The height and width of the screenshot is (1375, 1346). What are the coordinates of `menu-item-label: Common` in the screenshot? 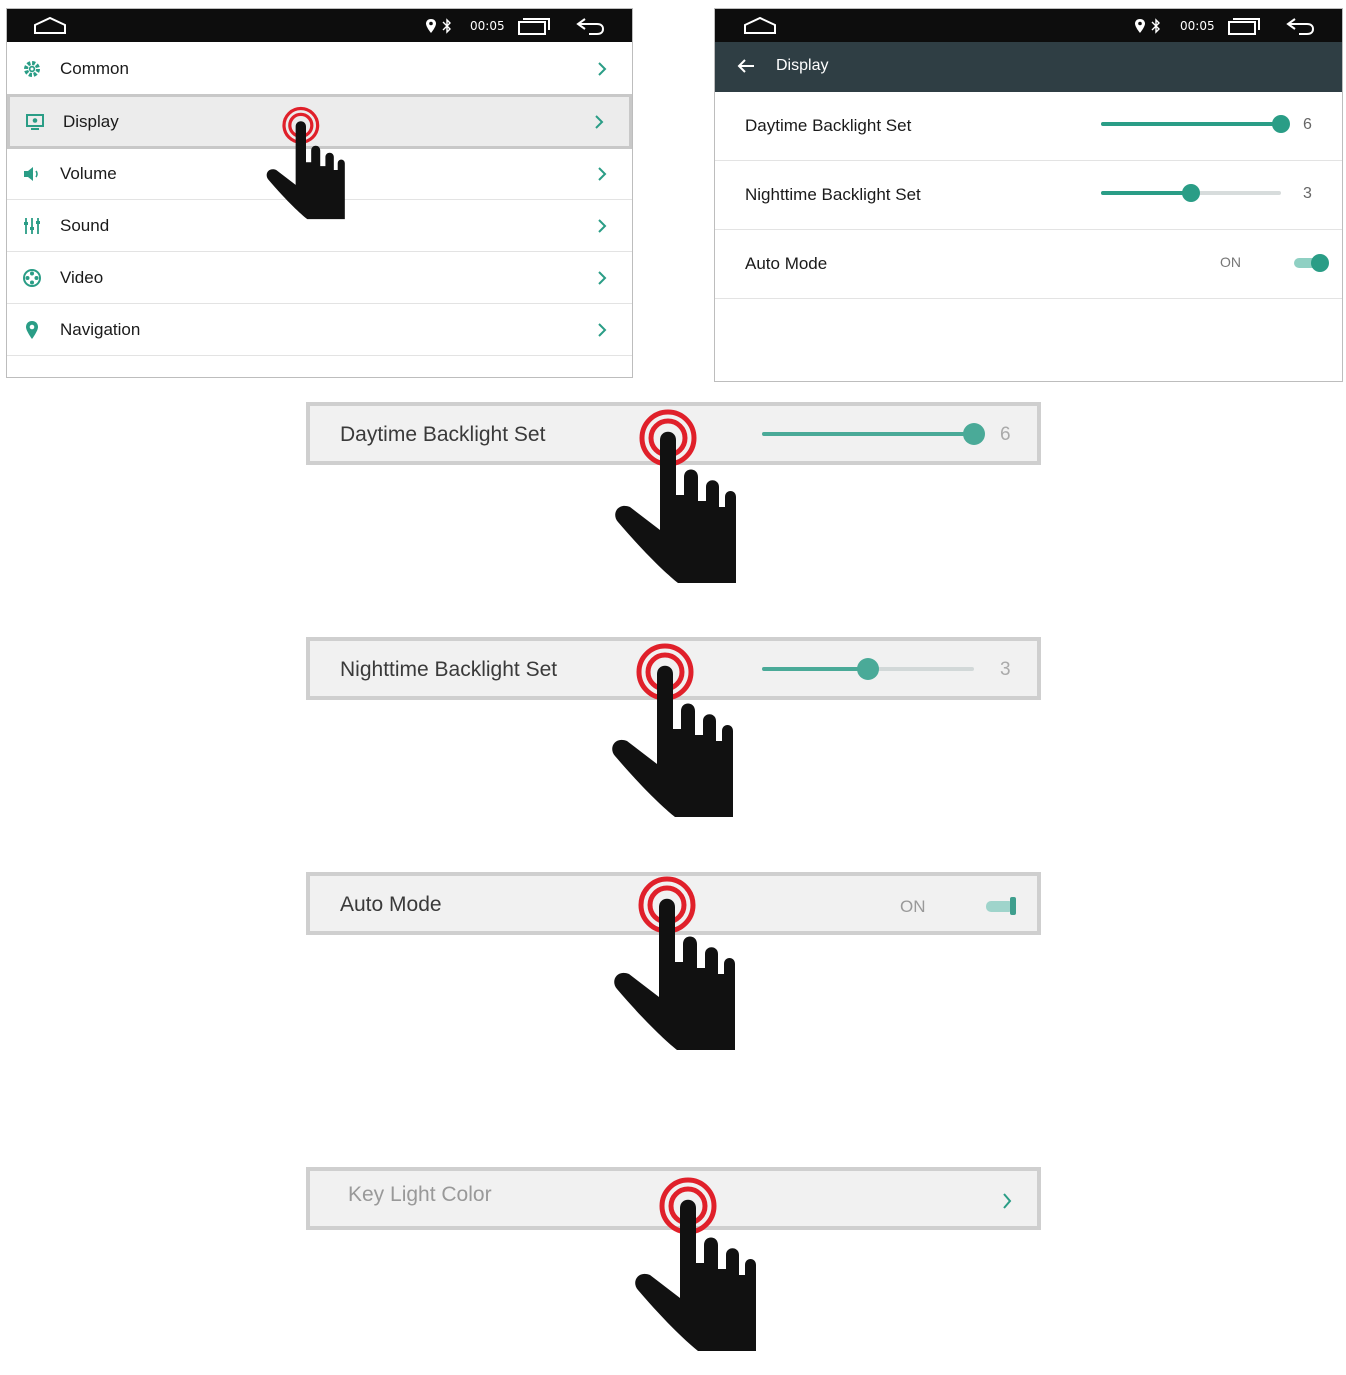 It's located at (94, 68).